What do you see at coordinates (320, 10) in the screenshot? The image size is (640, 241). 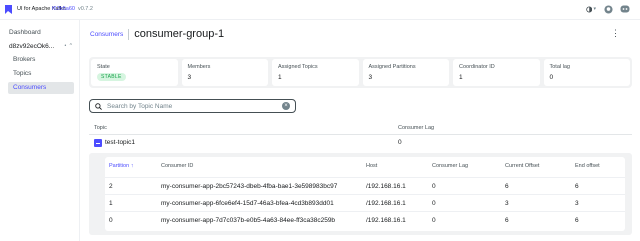 I see `top-bar: UI for Apache Kafka f63b5a60 v0.7.2 ▾` at bounding box center [320, 10].